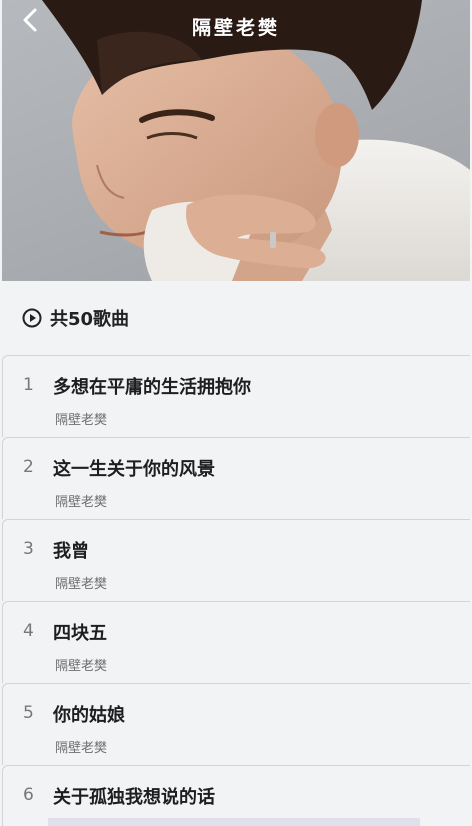 The image size is (472, 826). I want to click on song-index: 5, so click(28, 713).